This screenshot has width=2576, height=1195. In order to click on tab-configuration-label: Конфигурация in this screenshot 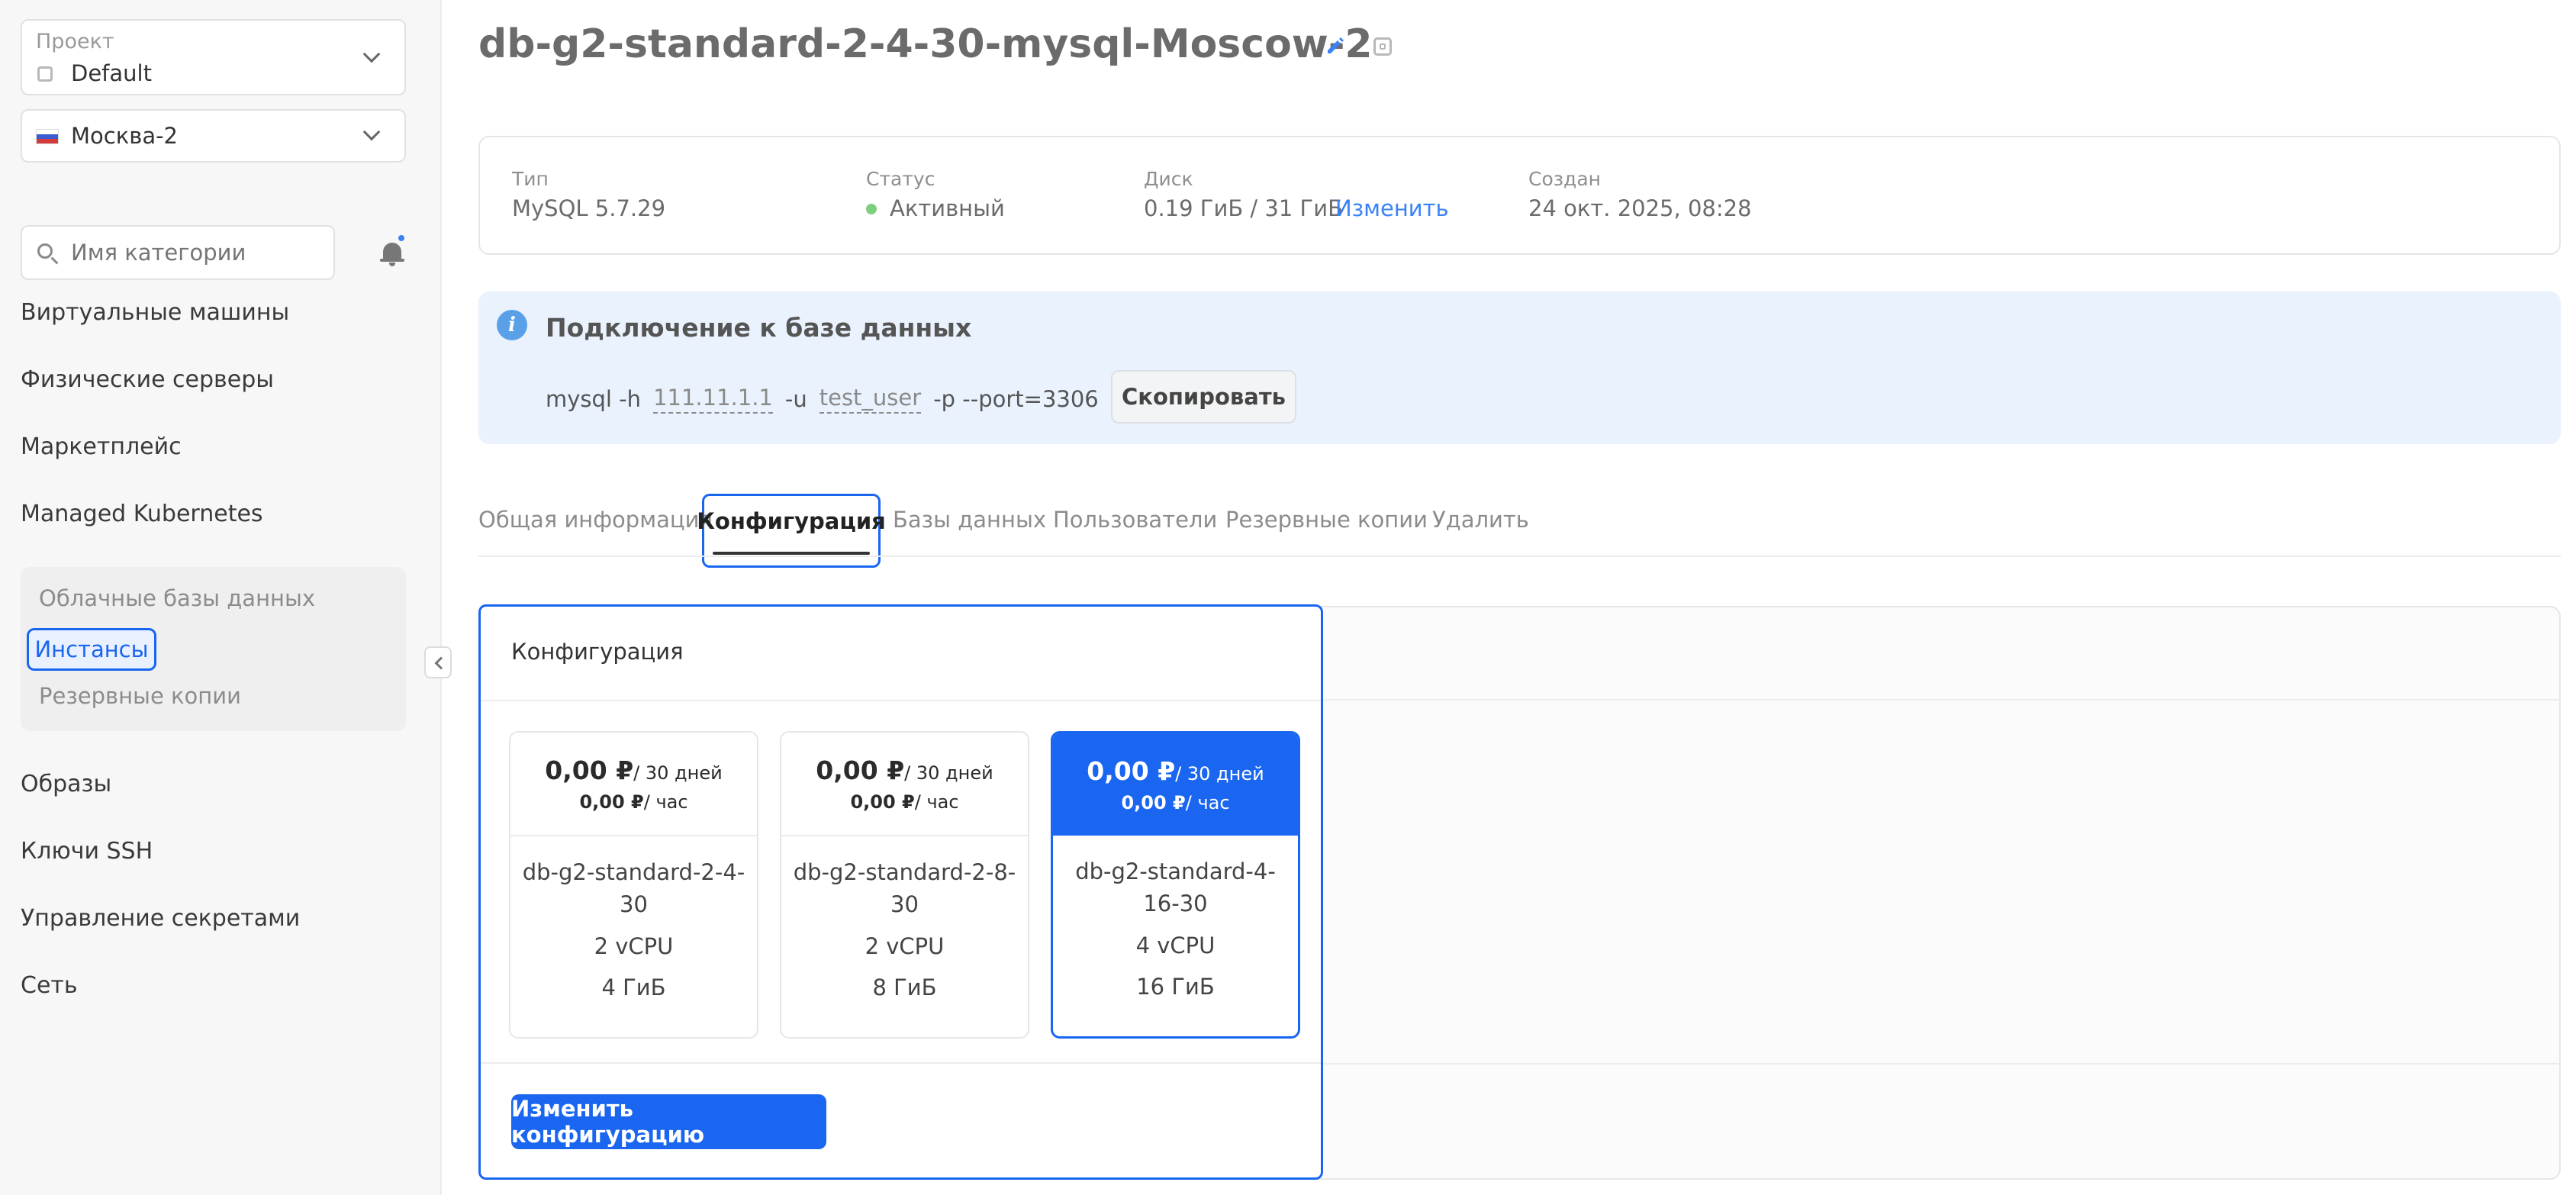, I will do `click(791, 521)`.